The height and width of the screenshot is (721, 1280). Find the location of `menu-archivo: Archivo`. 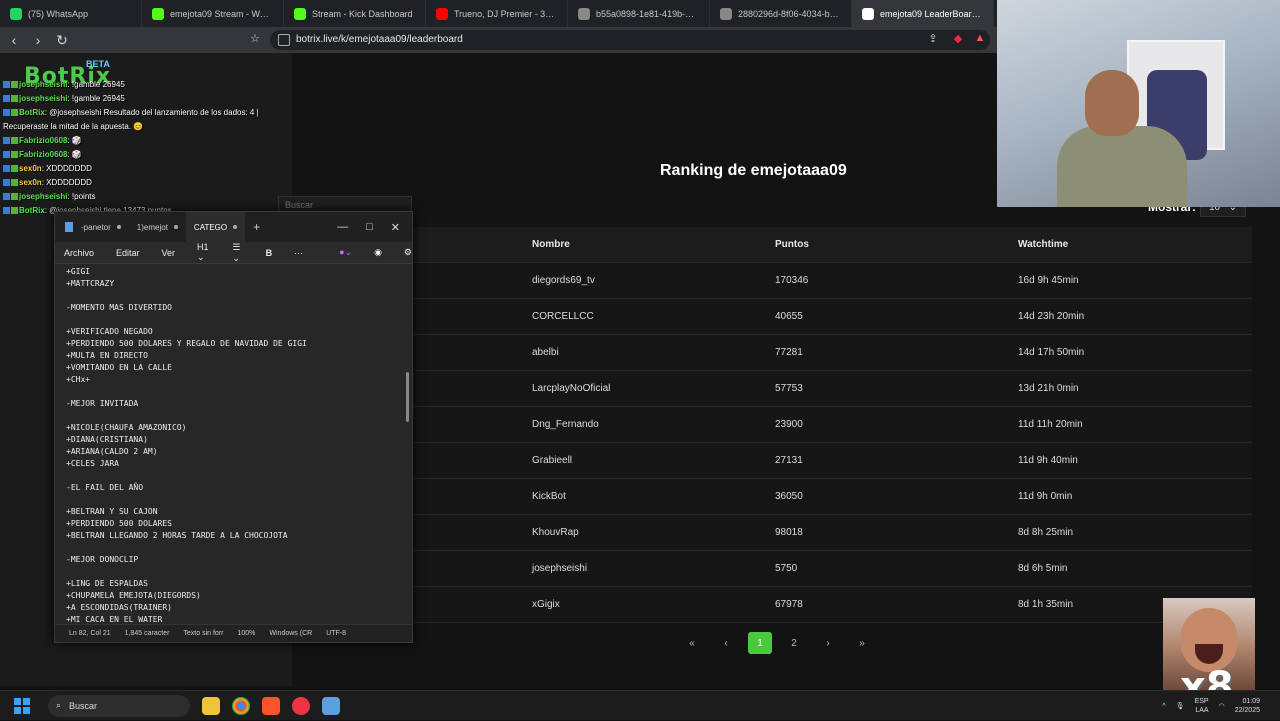

menu-archivo: Archivo is located at coordinates (79, 253).